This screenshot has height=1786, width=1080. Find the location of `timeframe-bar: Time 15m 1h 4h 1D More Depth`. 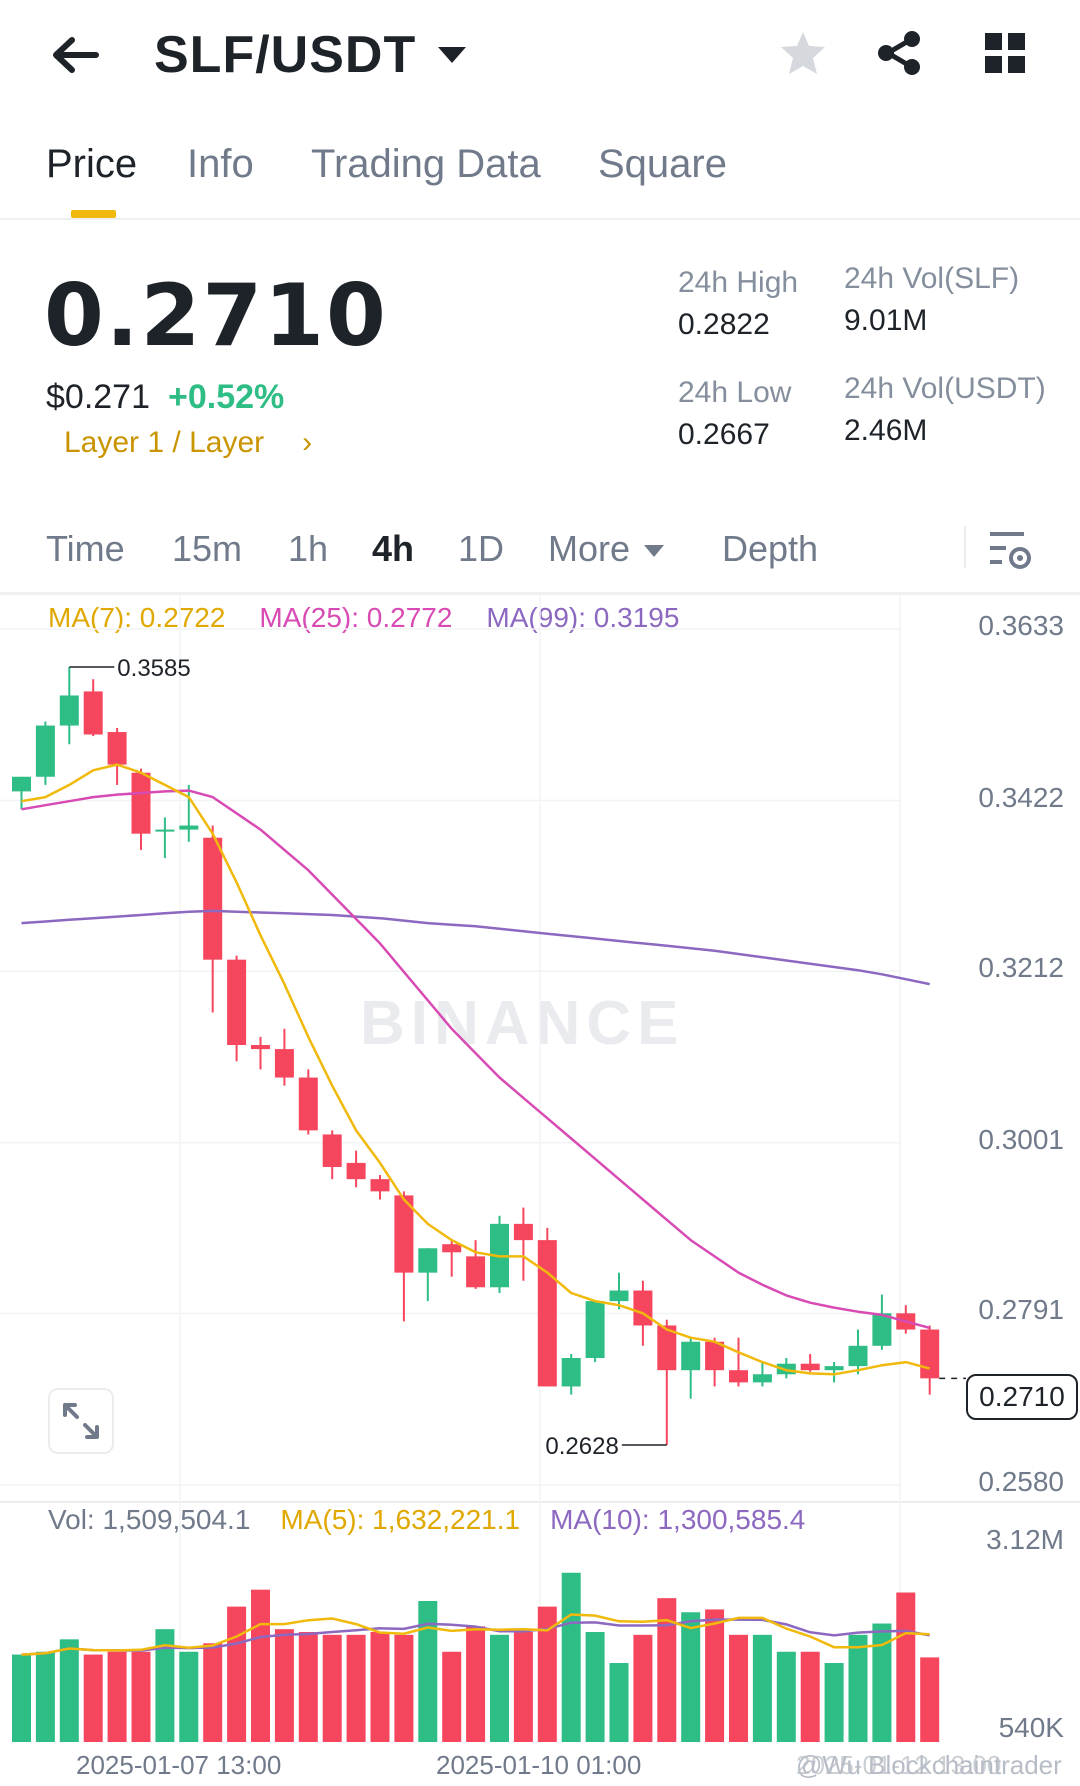

timeframe-bar: Time 15m 1h 4h 1D More Depth is located at coordinates (540, 556).